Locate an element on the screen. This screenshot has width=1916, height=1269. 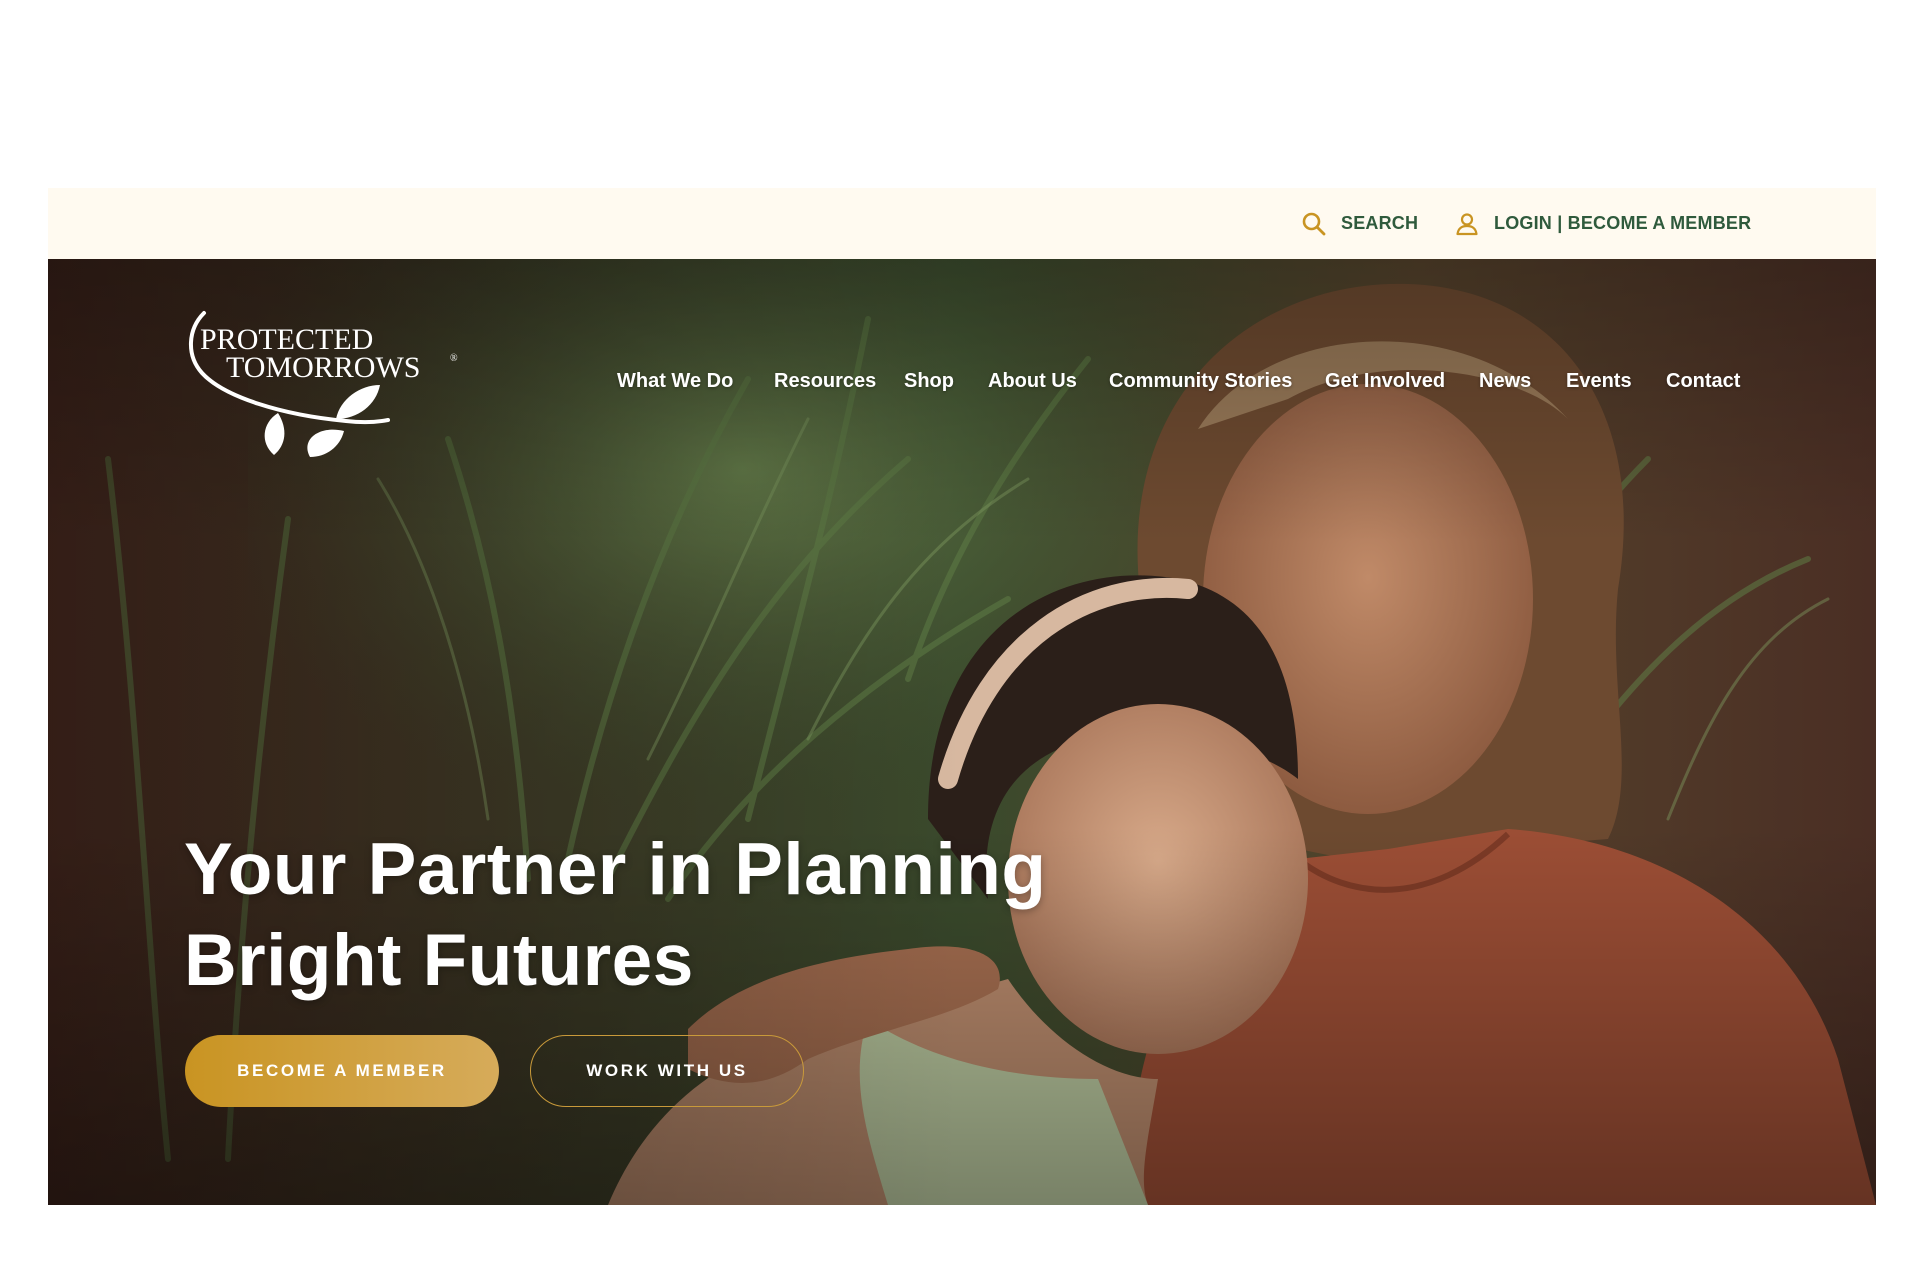
hero-headline: Your Partner in Planning Bright Futures is located at coordinates (684, 915).